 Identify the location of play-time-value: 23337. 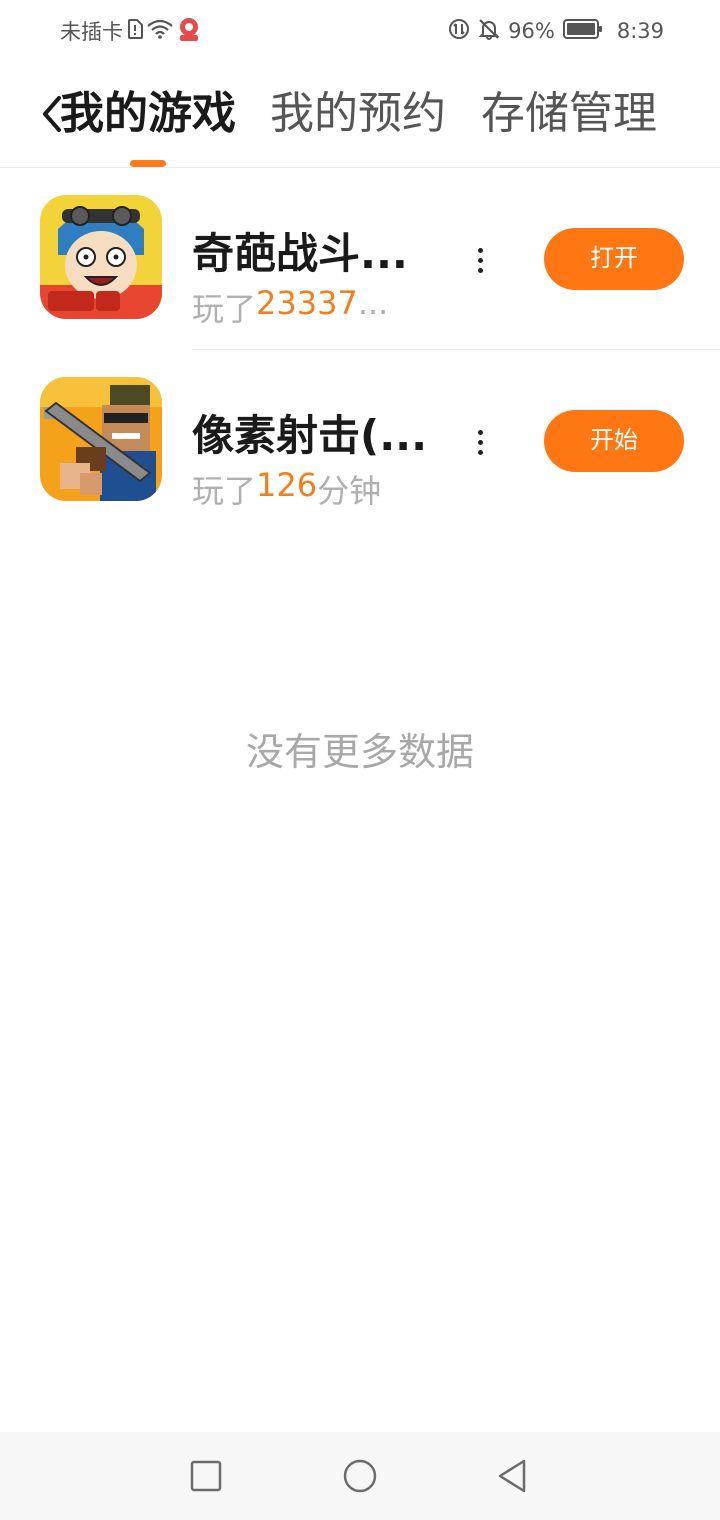
(307, 303).